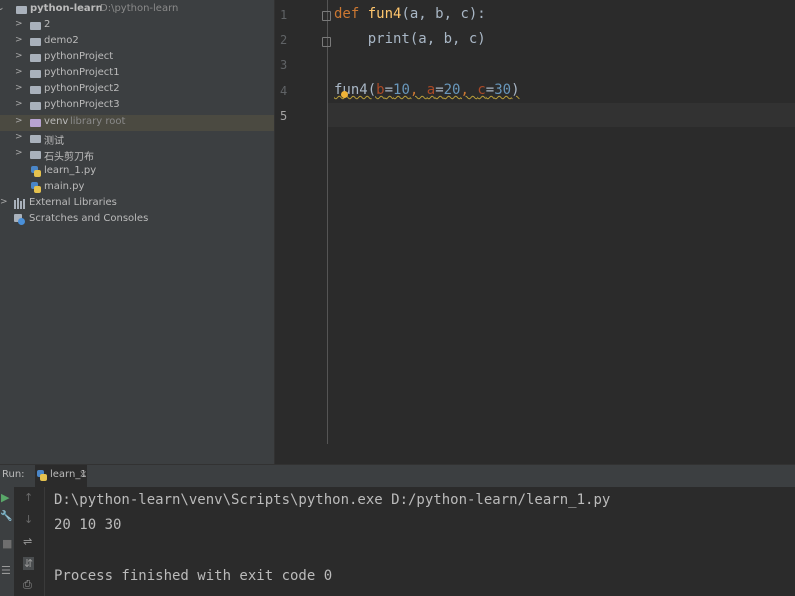  Describe the element at coordinates (73, 202) in the screenshot. I see `tree-item-label: External Libraries` at that location.